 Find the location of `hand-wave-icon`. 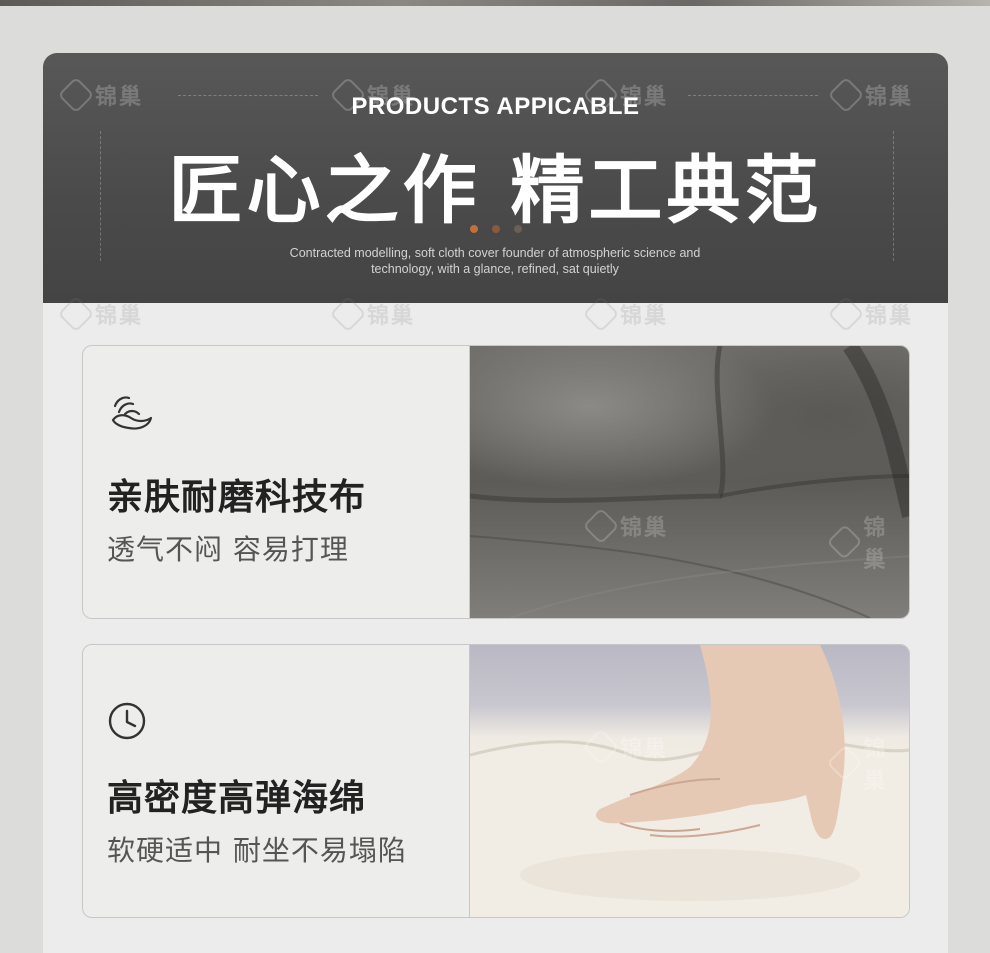

hand-wave-icon is located at coordinates (132, 413).